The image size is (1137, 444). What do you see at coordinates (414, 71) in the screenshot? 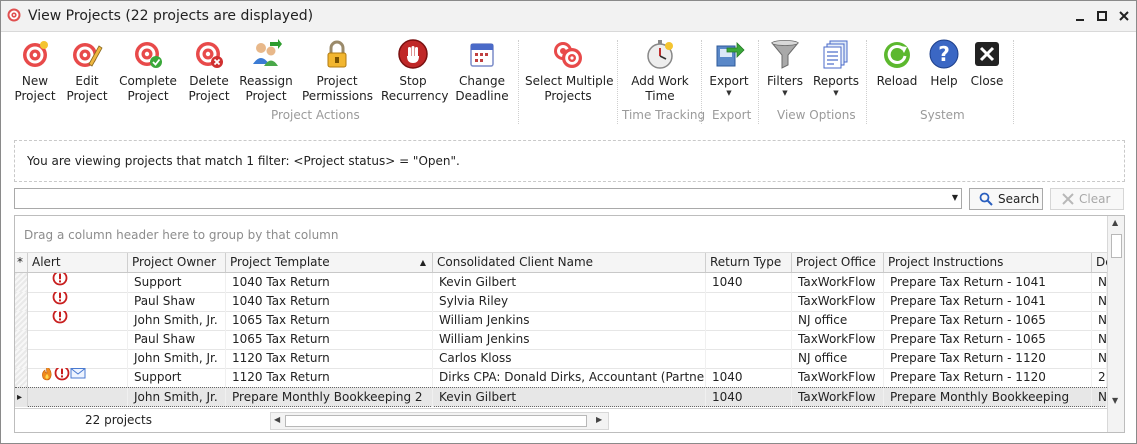
I see `stop-recurrency-button: Stop Recurrency` at bounding box center [414, 71].